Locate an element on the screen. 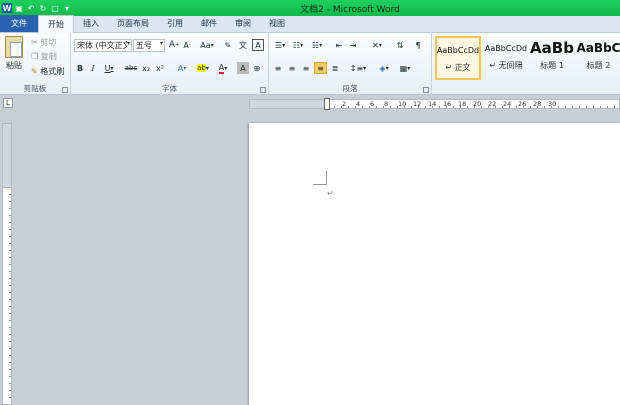 The image size is (620, 405). align-right-button: ≡ is located at coordinates (306, 68).